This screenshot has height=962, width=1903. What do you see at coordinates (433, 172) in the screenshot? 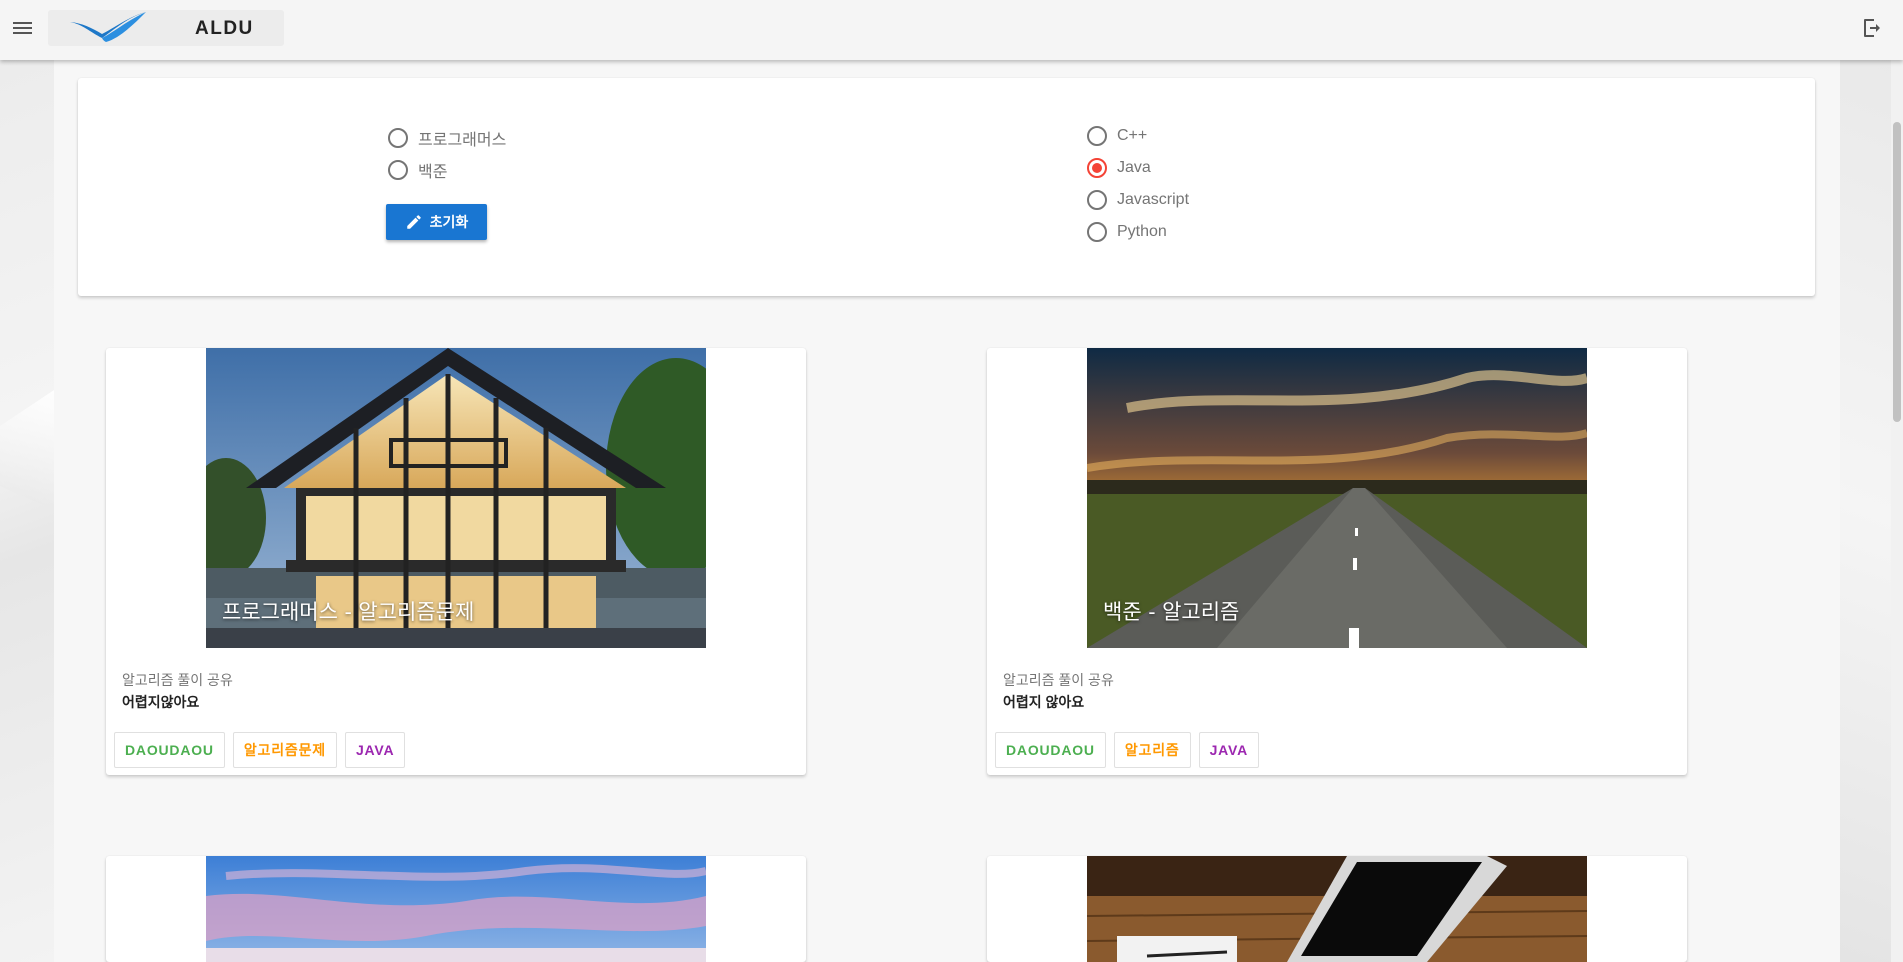
I see `radio-label: 백준` at bounding box center [433, 172].